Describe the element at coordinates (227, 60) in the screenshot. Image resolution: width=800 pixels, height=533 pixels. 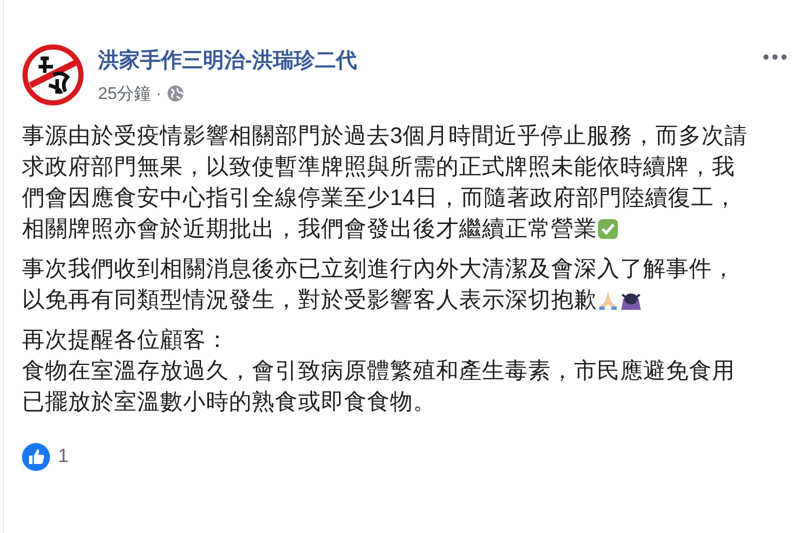
I see `author-name-link: 洪家手作三明治-洪瑞珍二代` at that location.